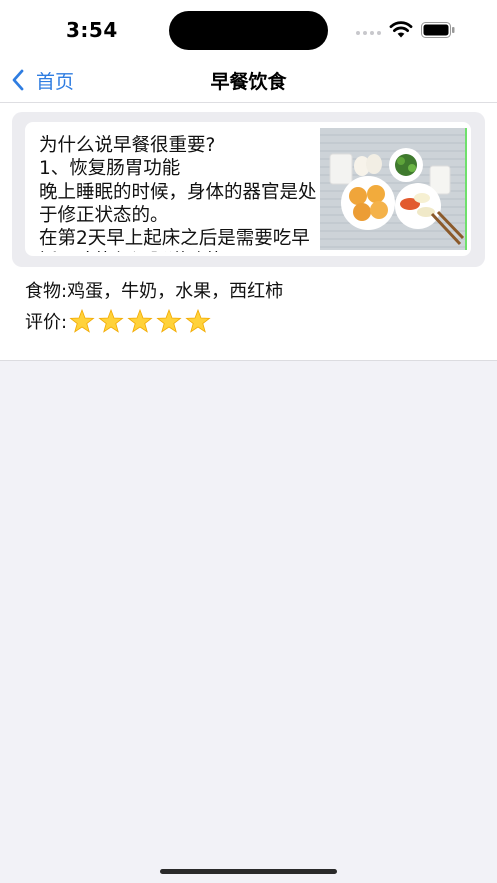 The image size is (497, 883). I want to click on rating-label: 评价:, so click(46, 322).